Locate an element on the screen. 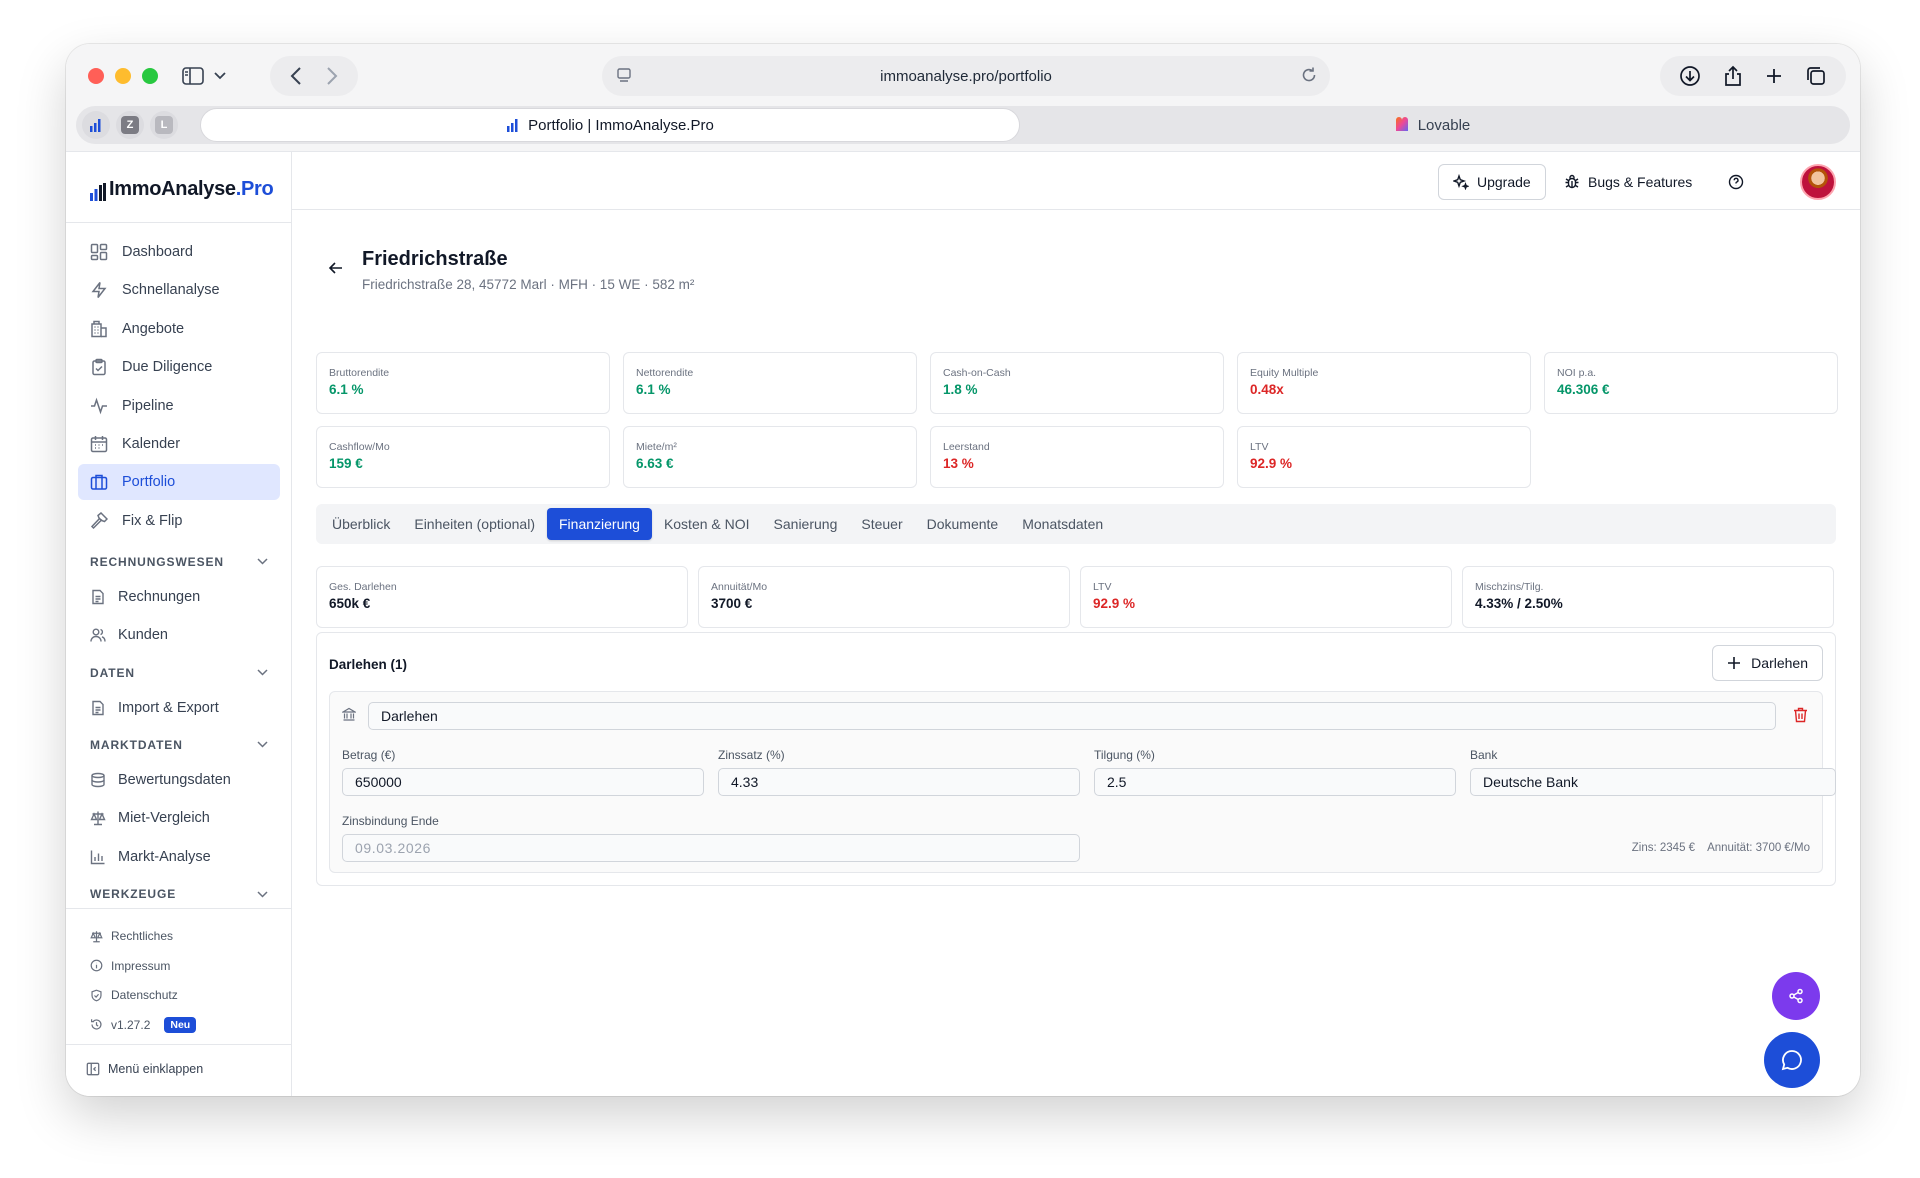 The image size is (1920, 1178). new-tab-icon is located at coordinates (1774, 76).